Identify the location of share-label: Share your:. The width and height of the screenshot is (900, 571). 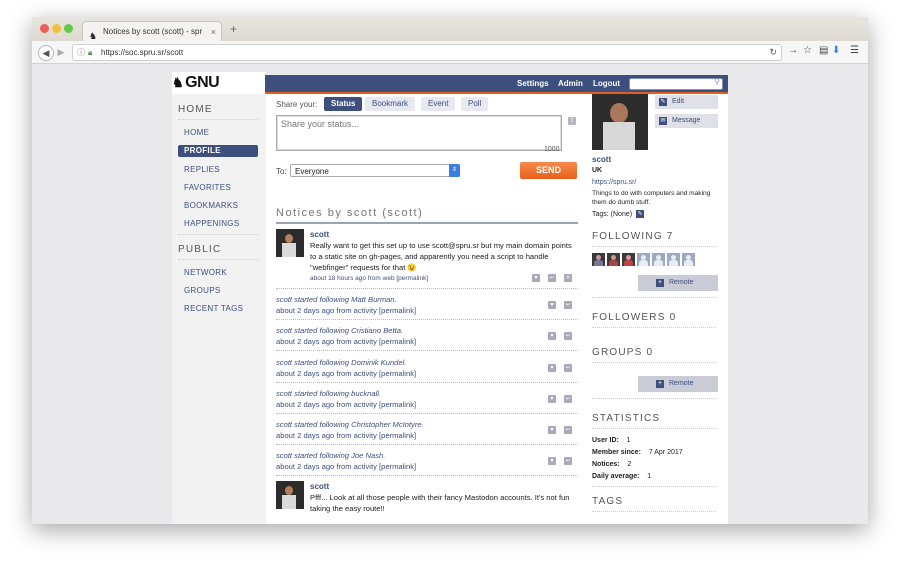
(297, 104).